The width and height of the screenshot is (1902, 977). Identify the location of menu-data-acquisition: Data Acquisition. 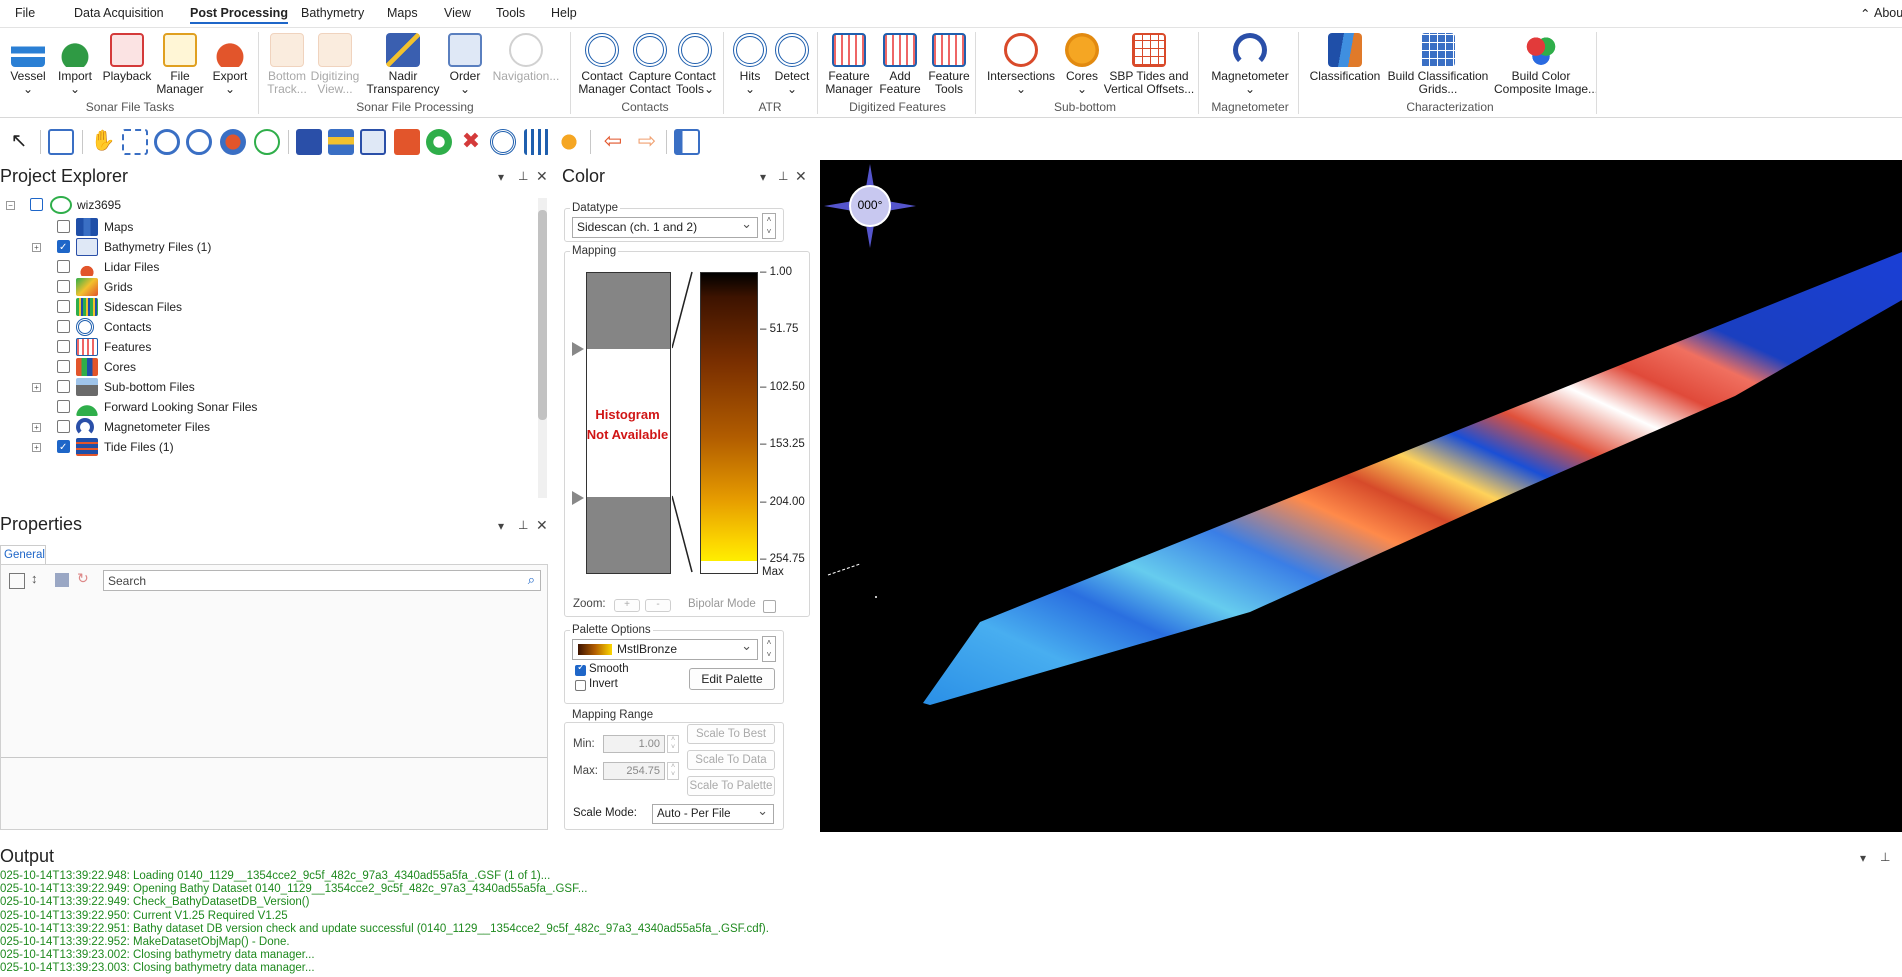
(119, 13).